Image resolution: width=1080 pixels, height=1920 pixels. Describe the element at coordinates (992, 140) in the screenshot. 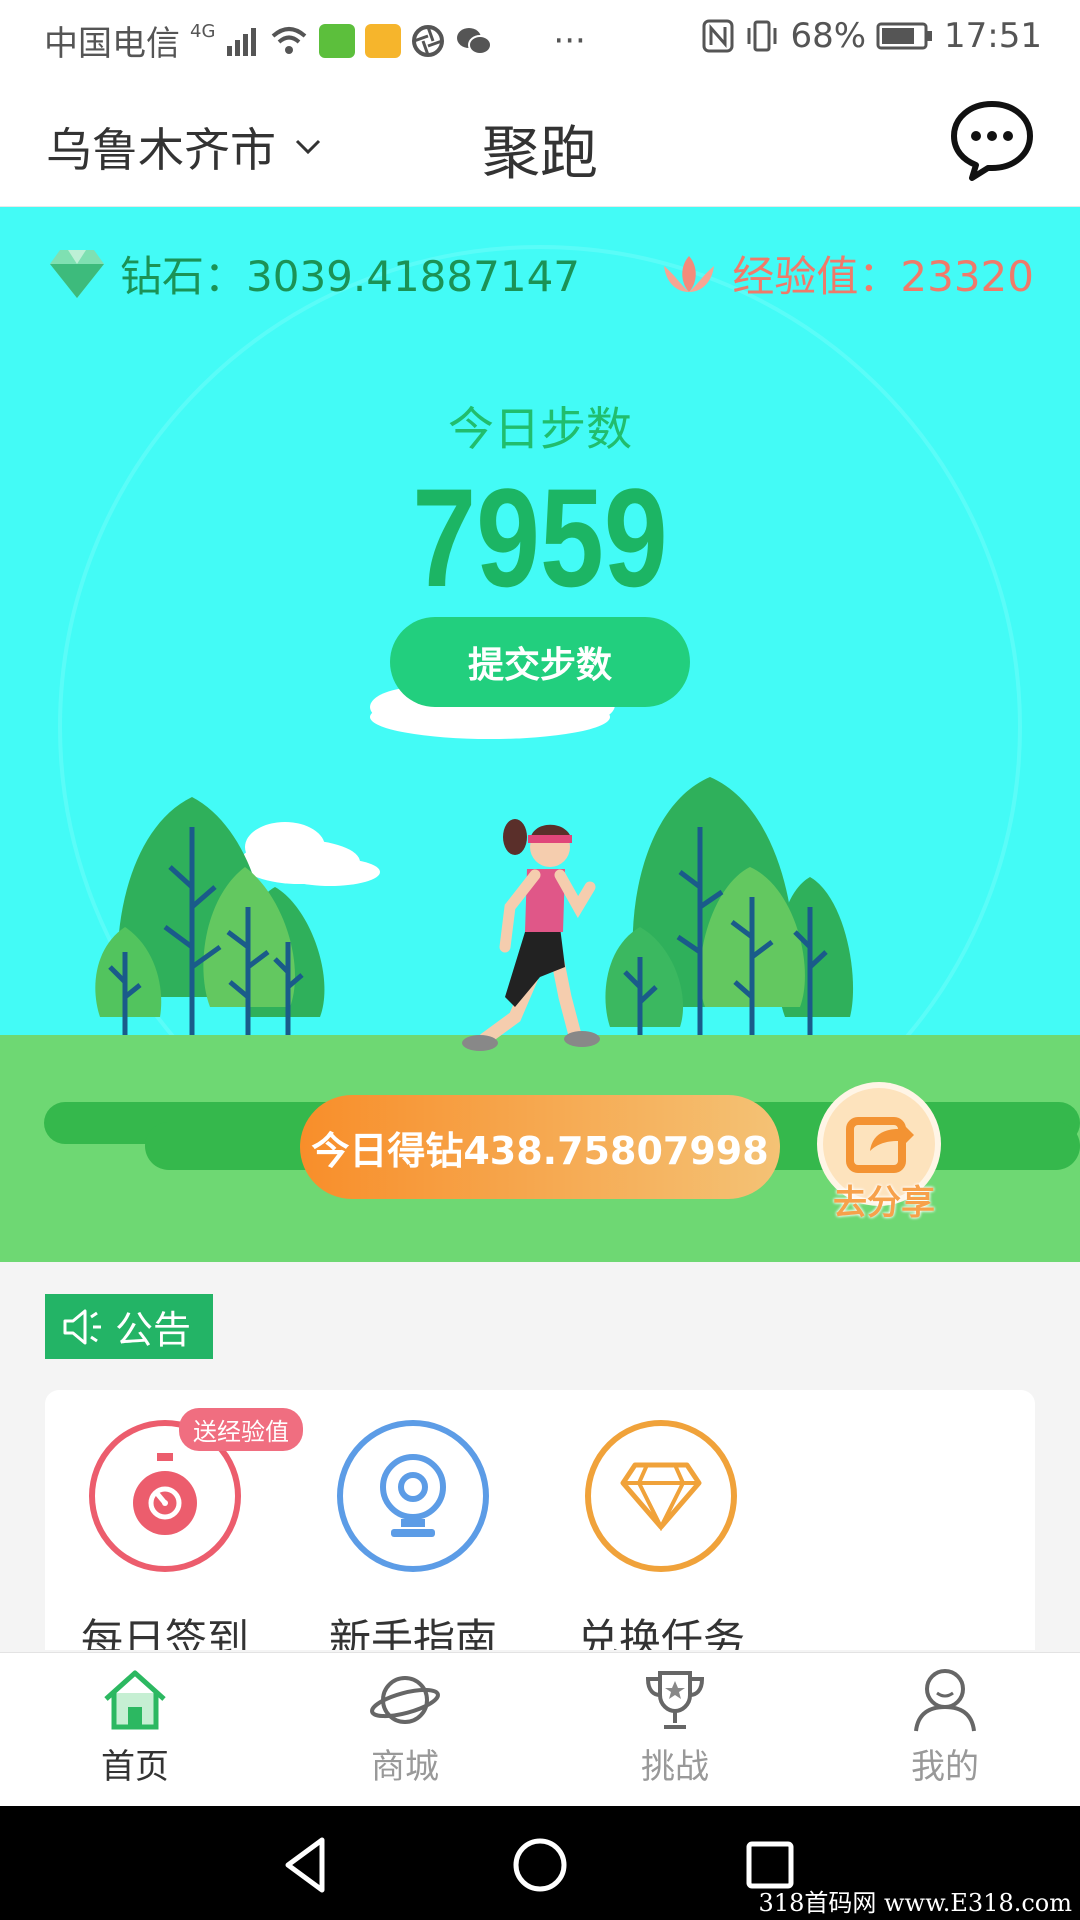

I see `chat-bubble-icon` at that location.